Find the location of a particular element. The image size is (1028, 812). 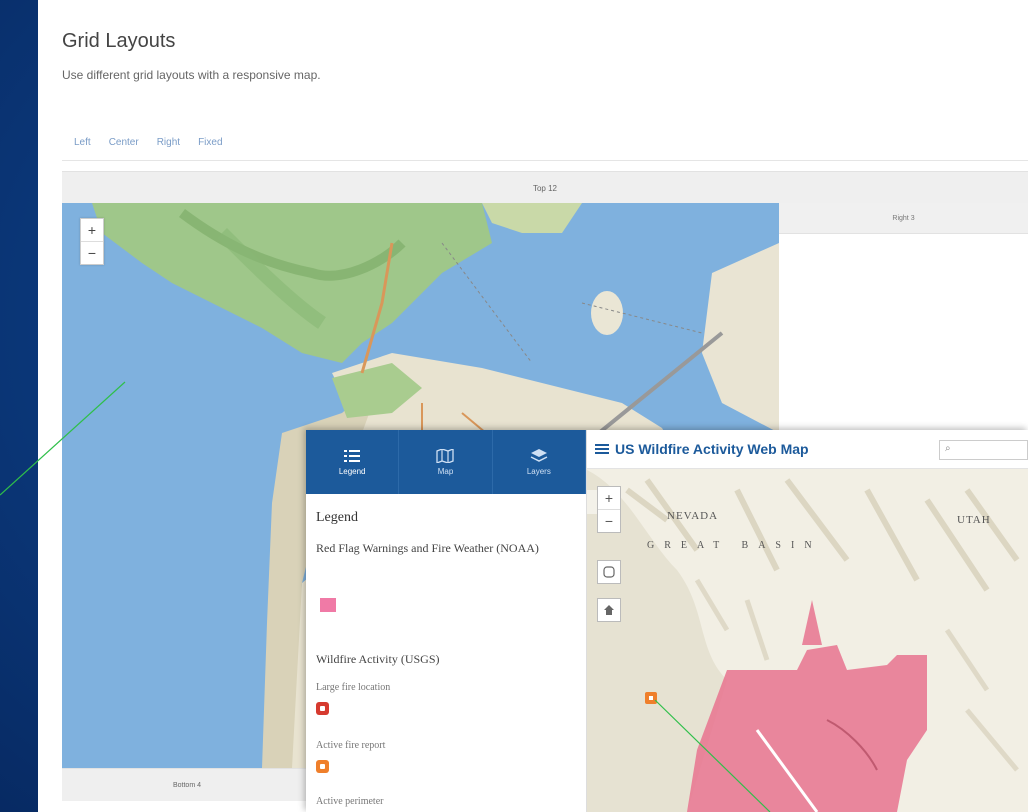

home-icon is located at coordinates (609, 610).